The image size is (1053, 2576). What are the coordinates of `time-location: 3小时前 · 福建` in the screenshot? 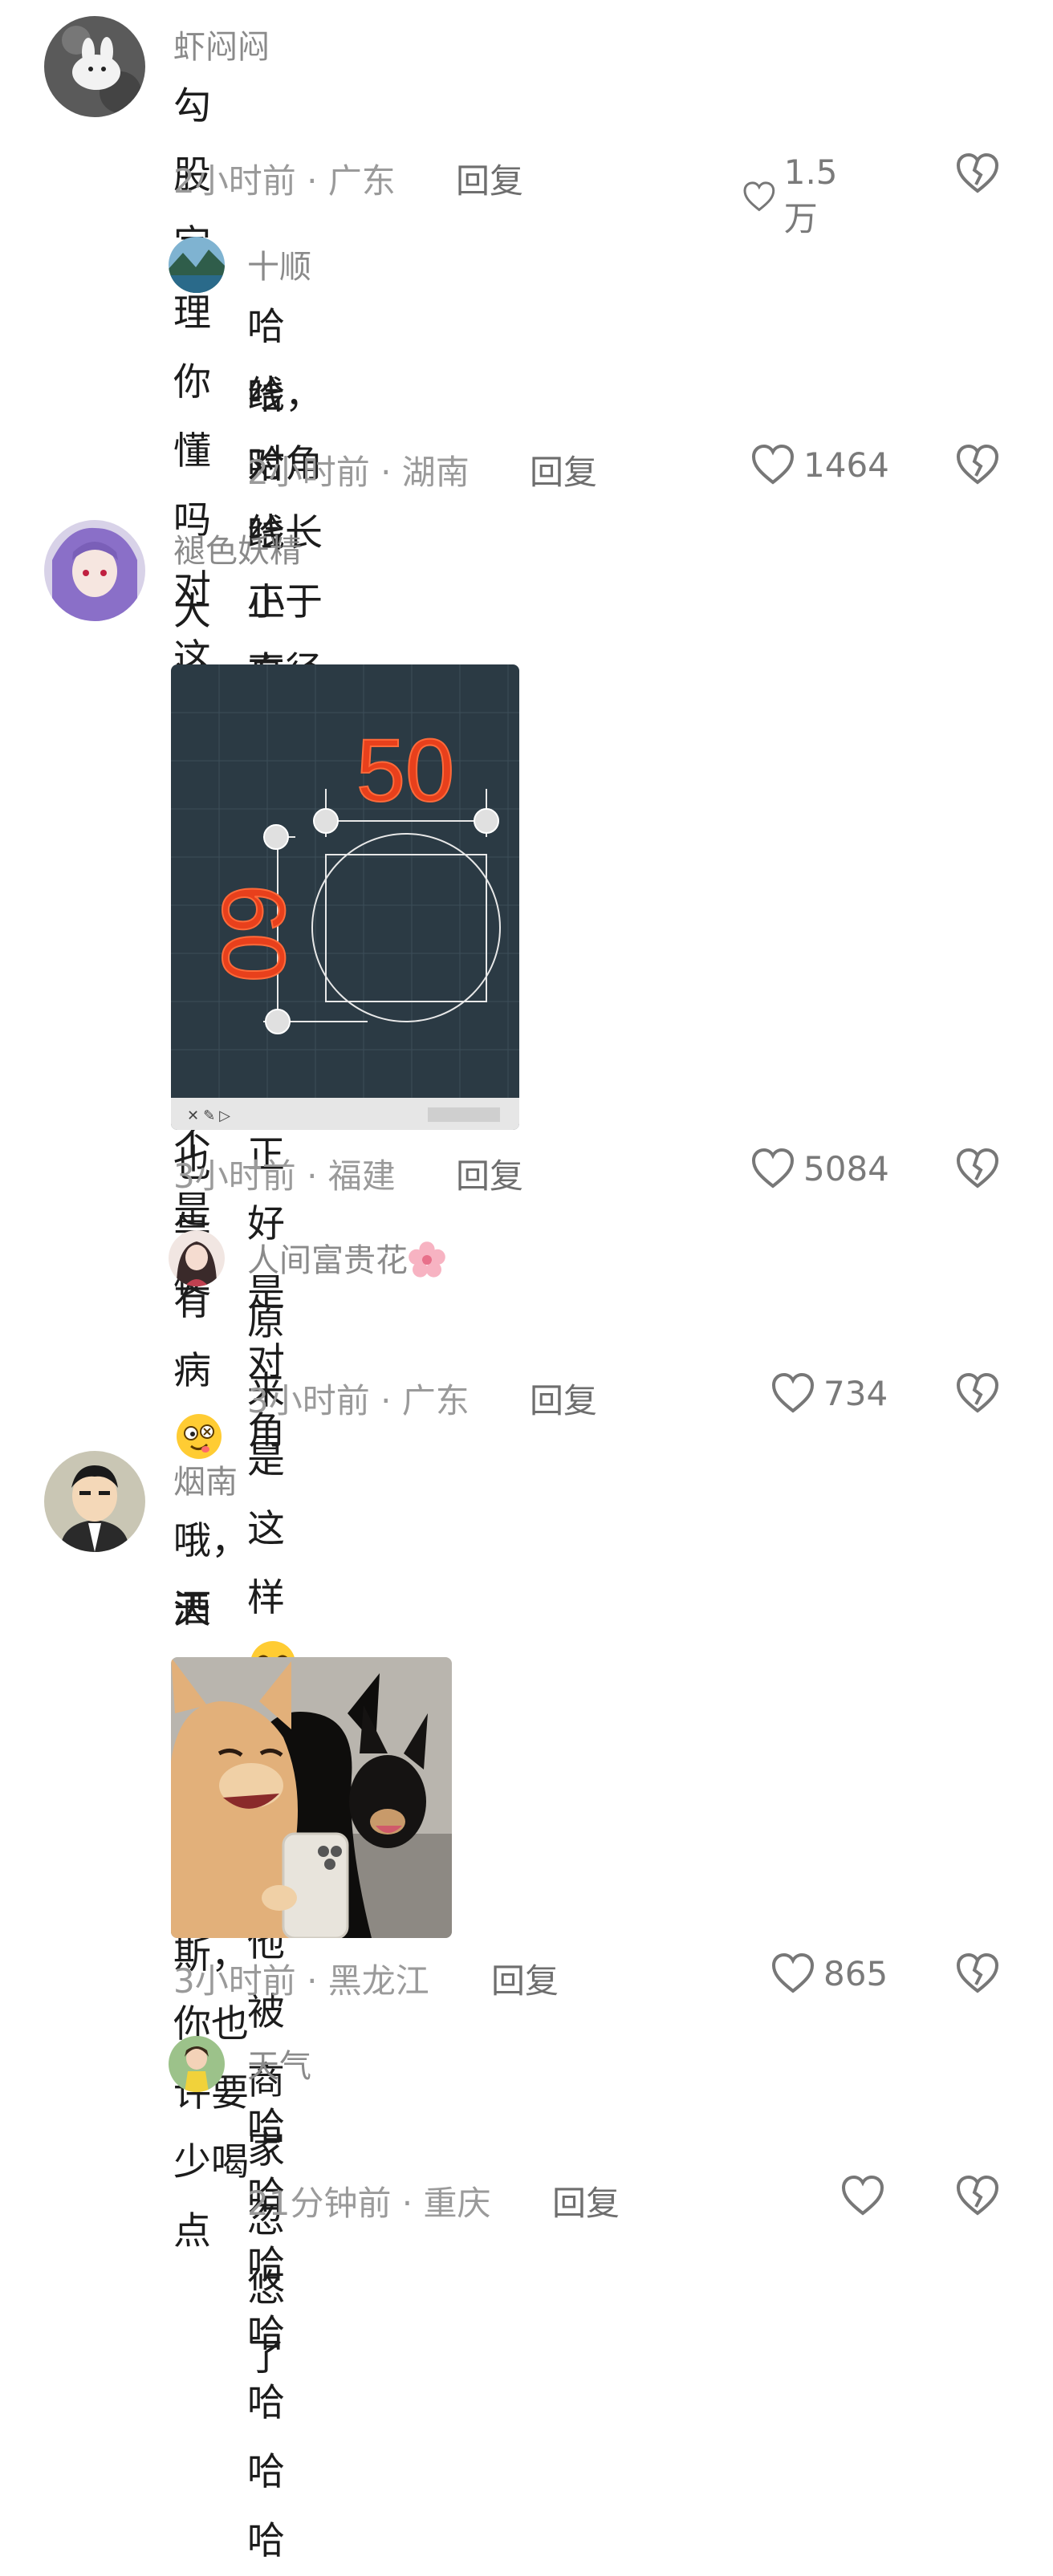 It's located at (284, 1176).